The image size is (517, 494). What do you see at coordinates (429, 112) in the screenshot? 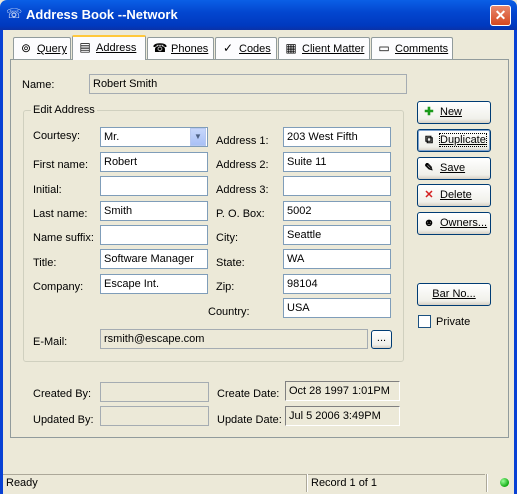
I see `plus-icon: ✚` at bounding box center [429, 112].